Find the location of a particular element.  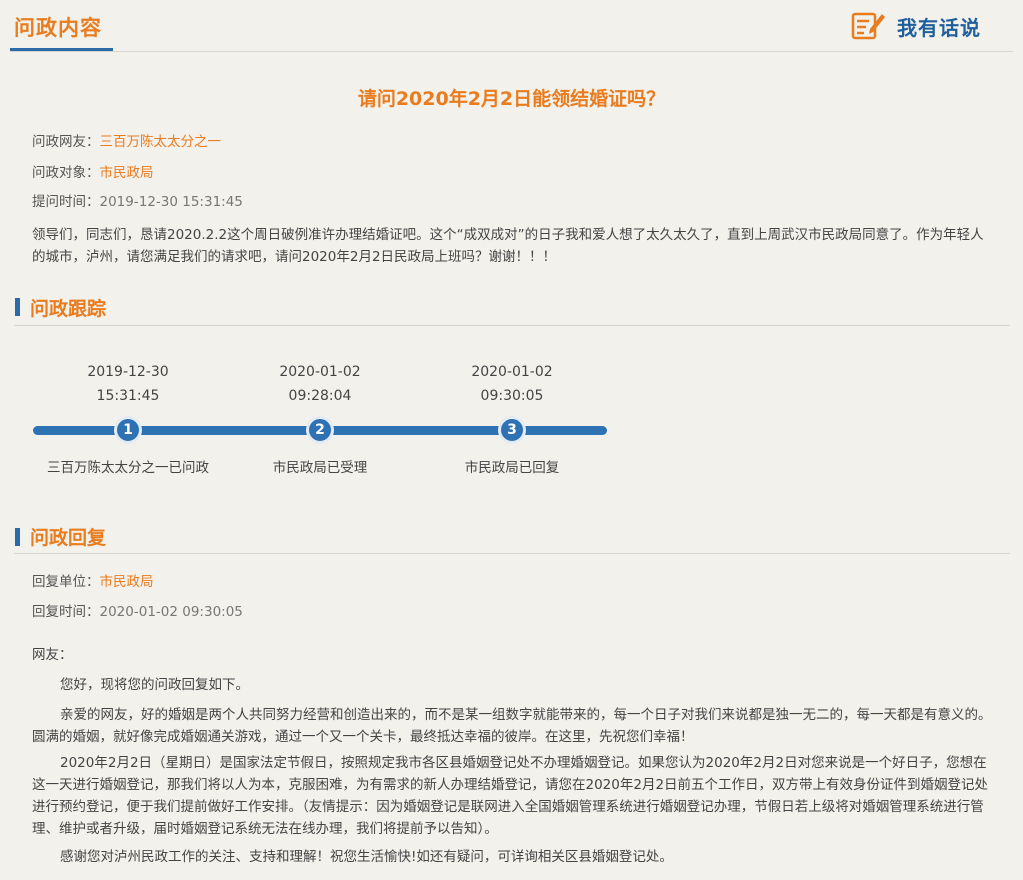

reply-paragraph-1: 您好，现将您的问政回复如下。 is located at coordinates (154, 685).